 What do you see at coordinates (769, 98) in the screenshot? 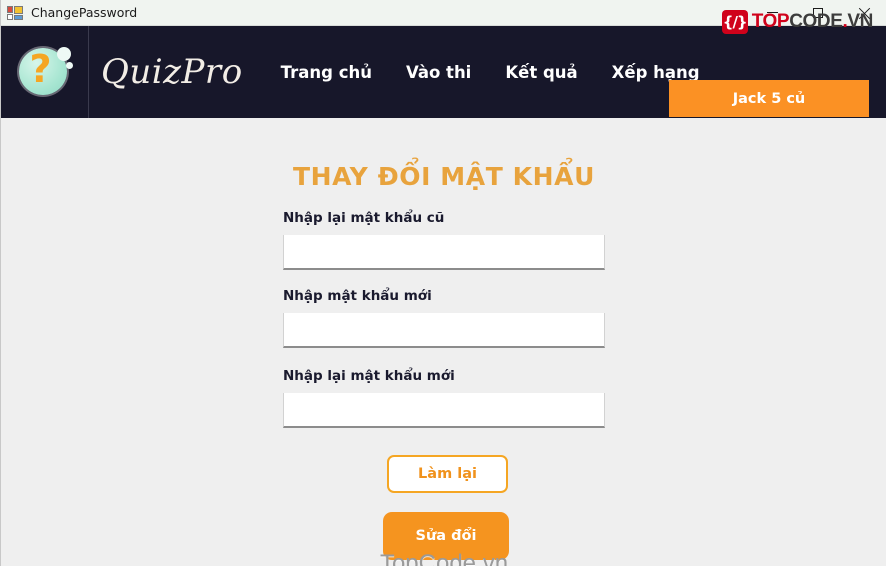
I see `user-account-button: Jack 5 củ` at bounding box center [769, 98].